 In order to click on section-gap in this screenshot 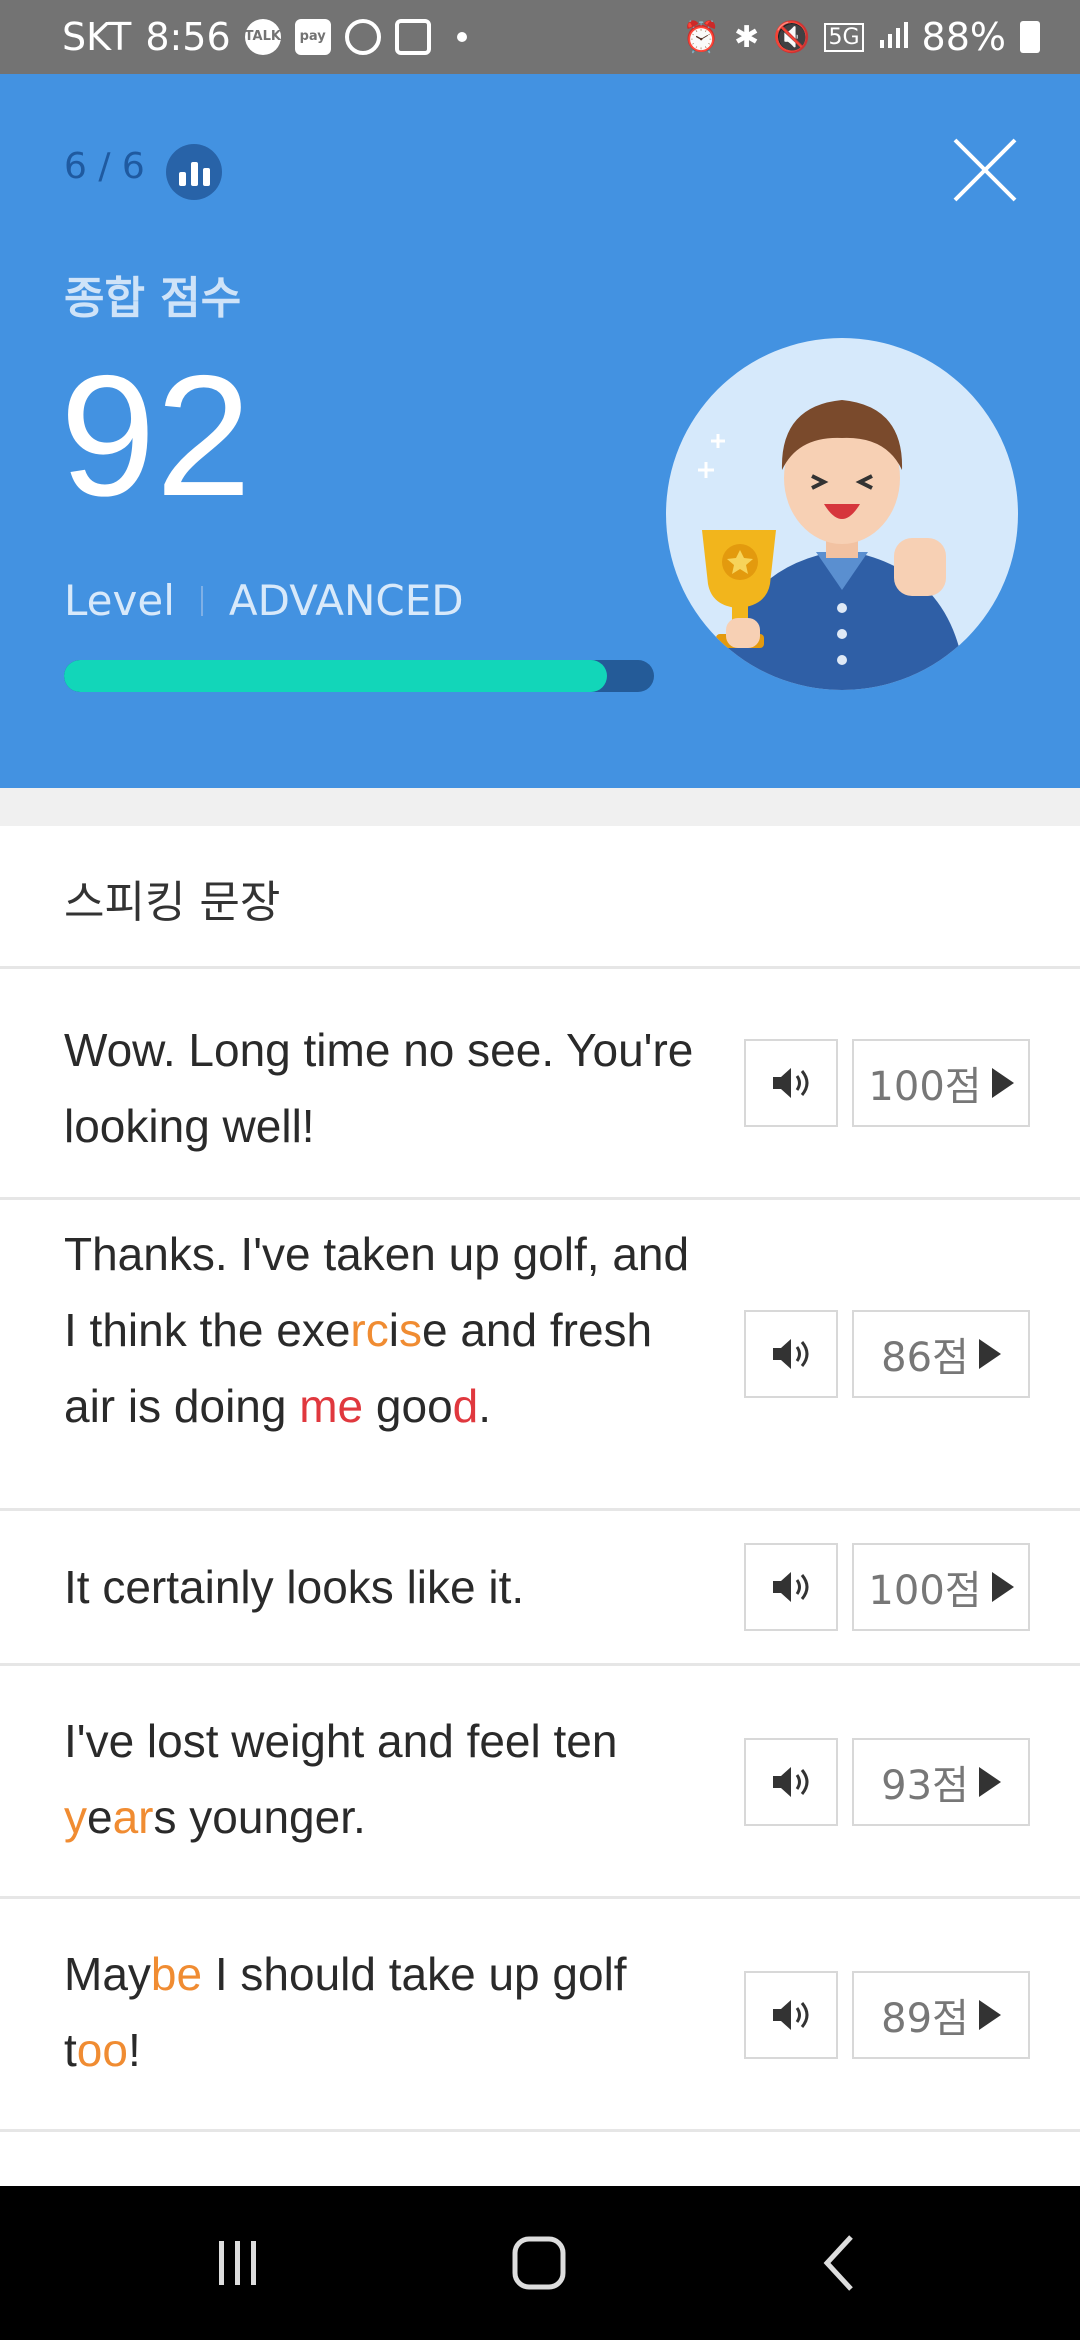, I will do `click(540, 807)`.